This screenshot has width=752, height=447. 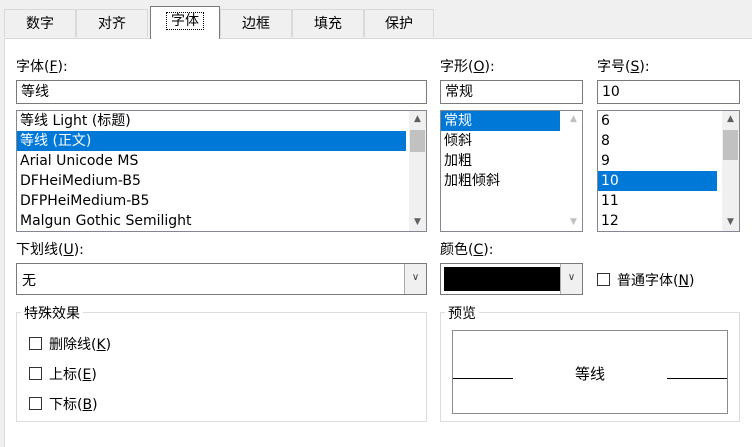 I want to click on size-scrollbar: ▲ ▼, so click(x=730, y=171).